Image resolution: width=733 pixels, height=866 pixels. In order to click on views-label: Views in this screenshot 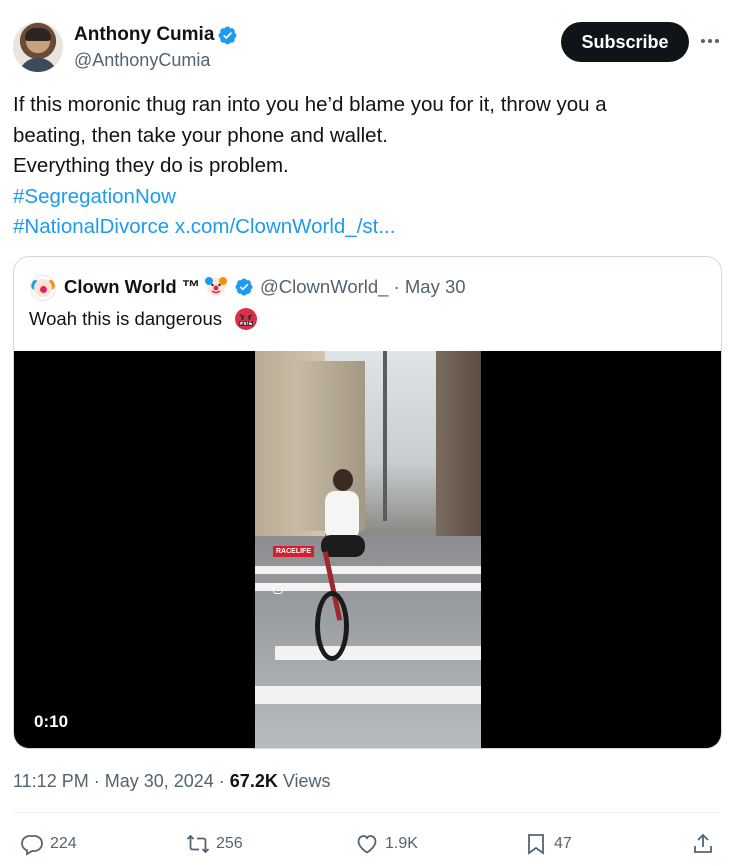, I will do `click(306, 781)`.